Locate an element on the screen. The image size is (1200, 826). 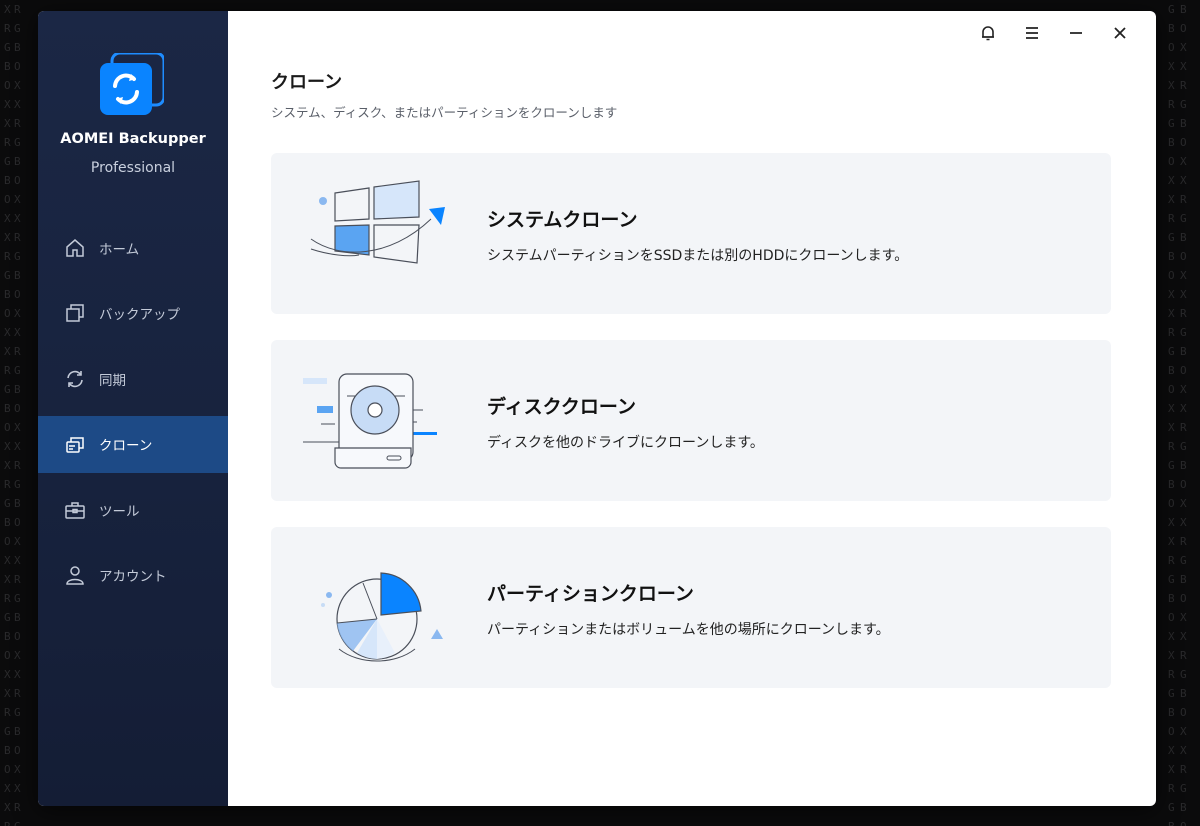
sidebar-item-backup: バックアップ is located at coordinates (133, 313).